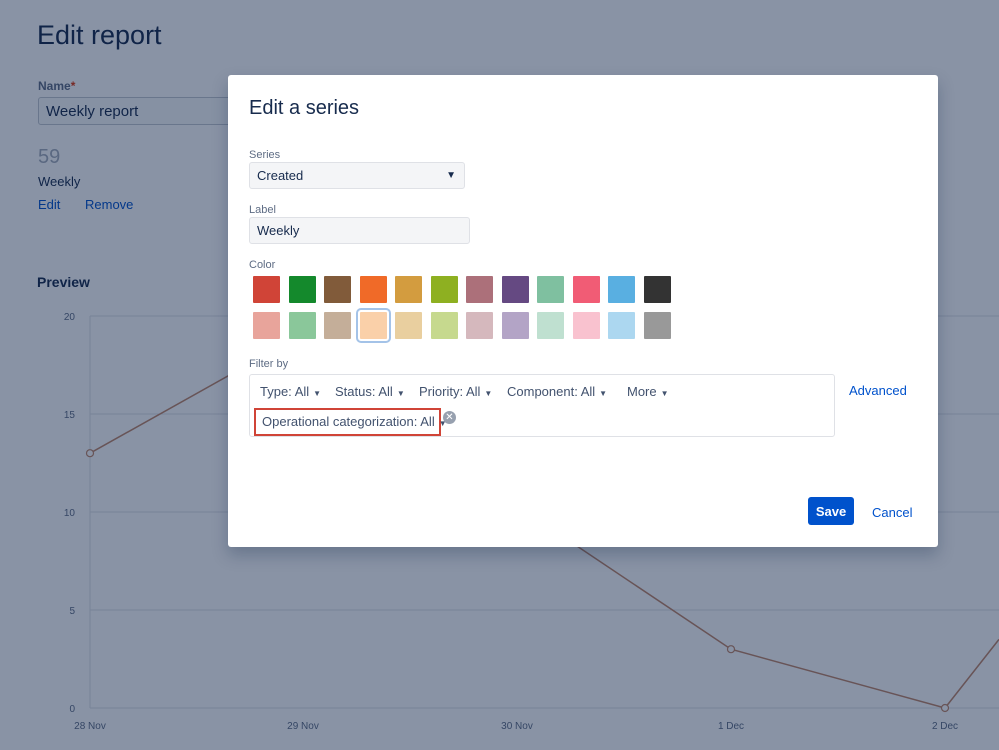 The height and width of the screenshot is (750, 999). I want to click on operational-categorization-filter-highlight: Operational categorization: All ▼, so click(350, 422).